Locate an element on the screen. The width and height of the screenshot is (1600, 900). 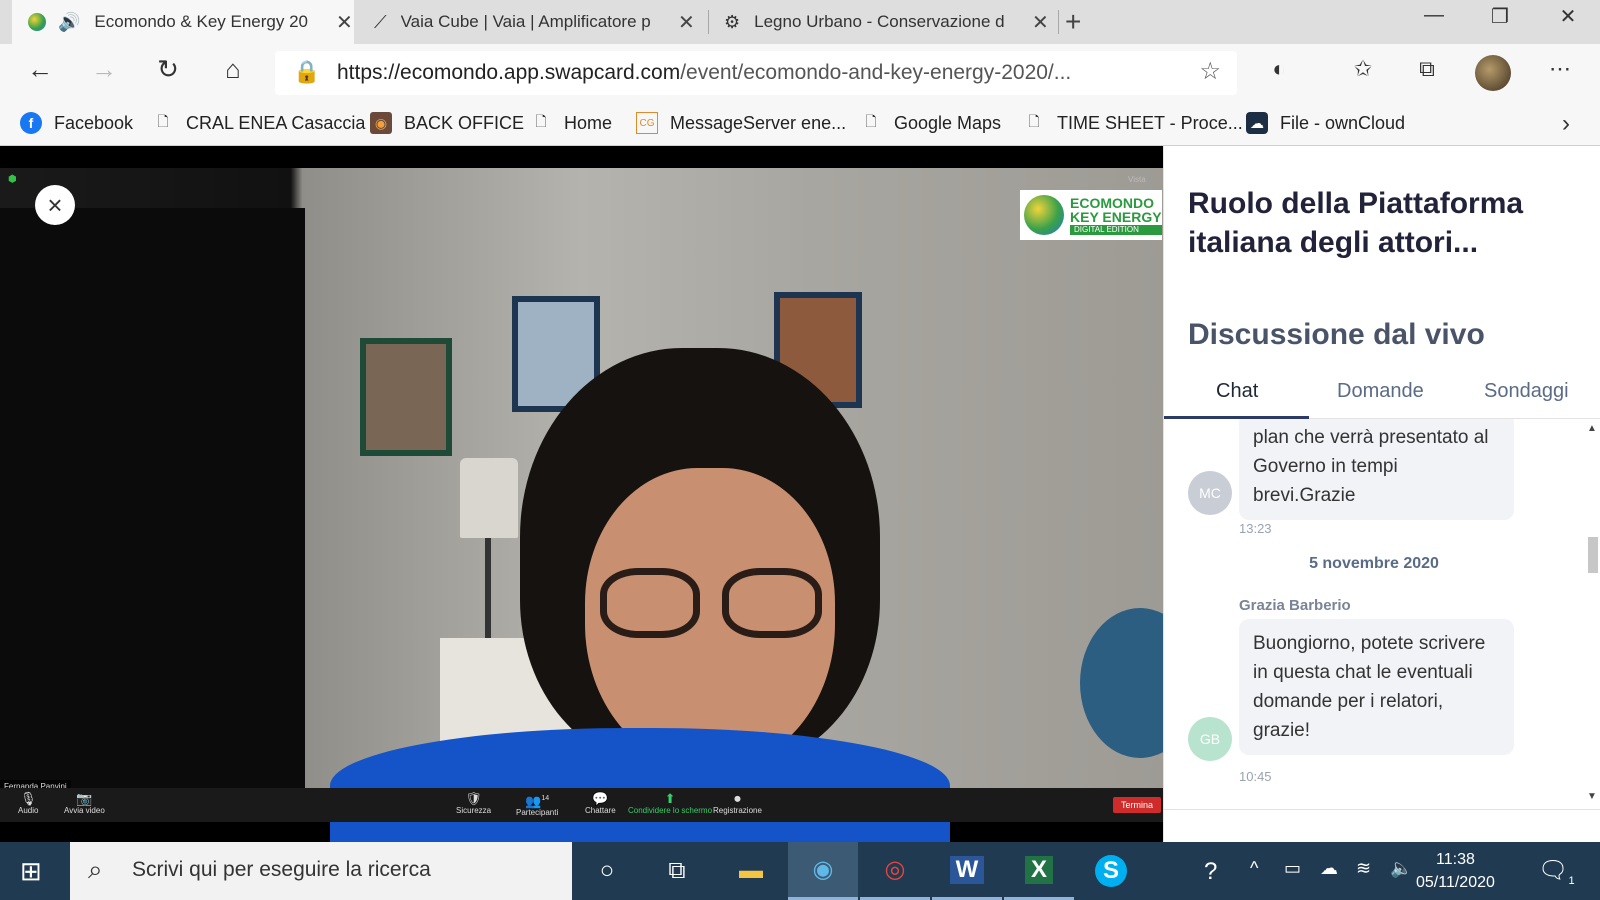
share-screen-button: ⬆ Condividere lo schermo is located at coordinates (670, 803).